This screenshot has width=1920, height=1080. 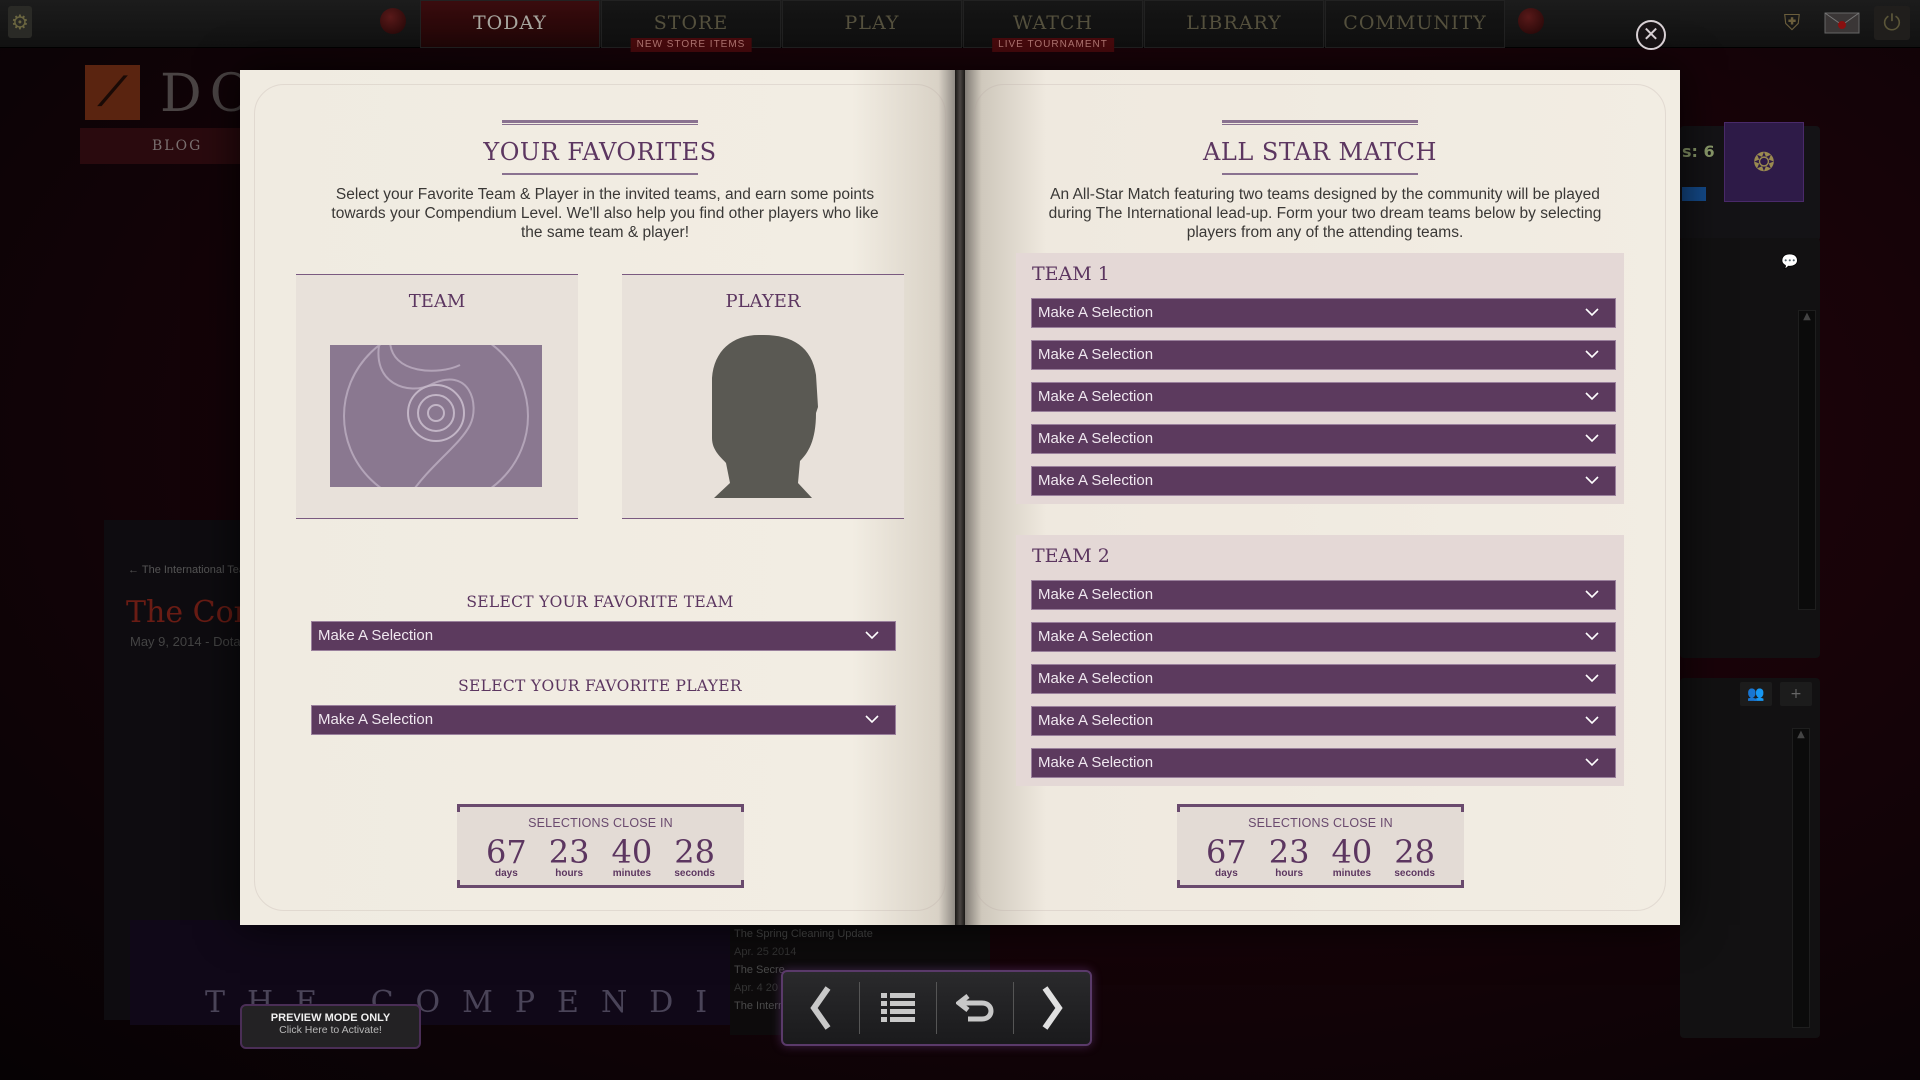 I want to click on news-item-title: The Spring Cleaning Update, so click(x=860, y=934).